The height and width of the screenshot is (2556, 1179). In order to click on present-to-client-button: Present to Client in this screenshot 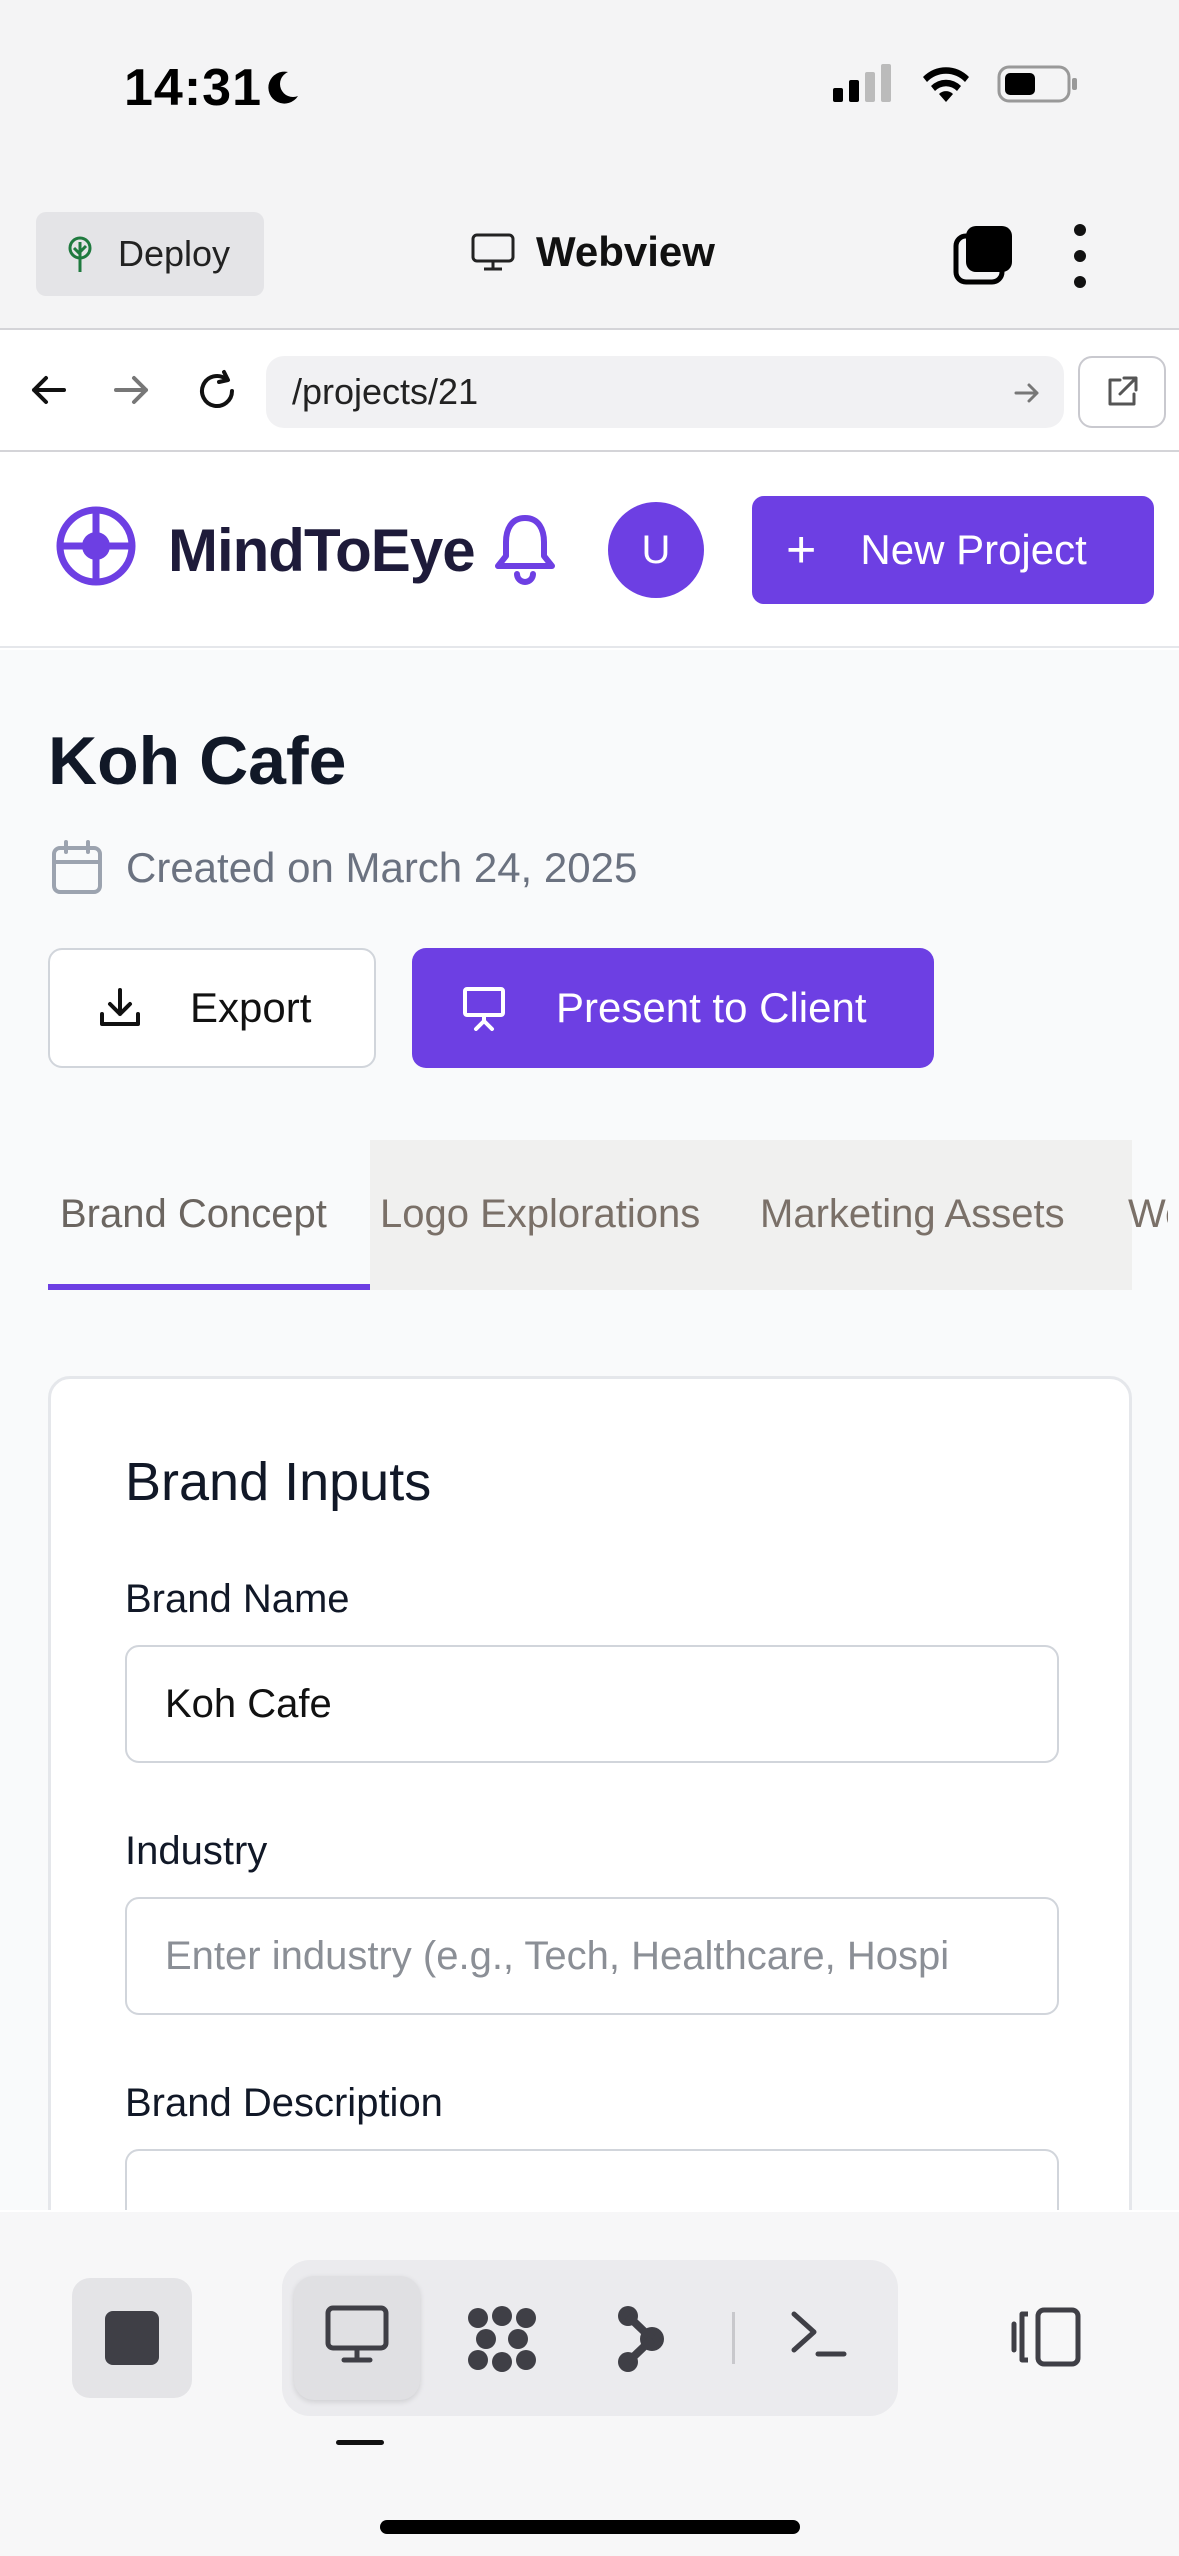, I will do `click(673, 1008)`.